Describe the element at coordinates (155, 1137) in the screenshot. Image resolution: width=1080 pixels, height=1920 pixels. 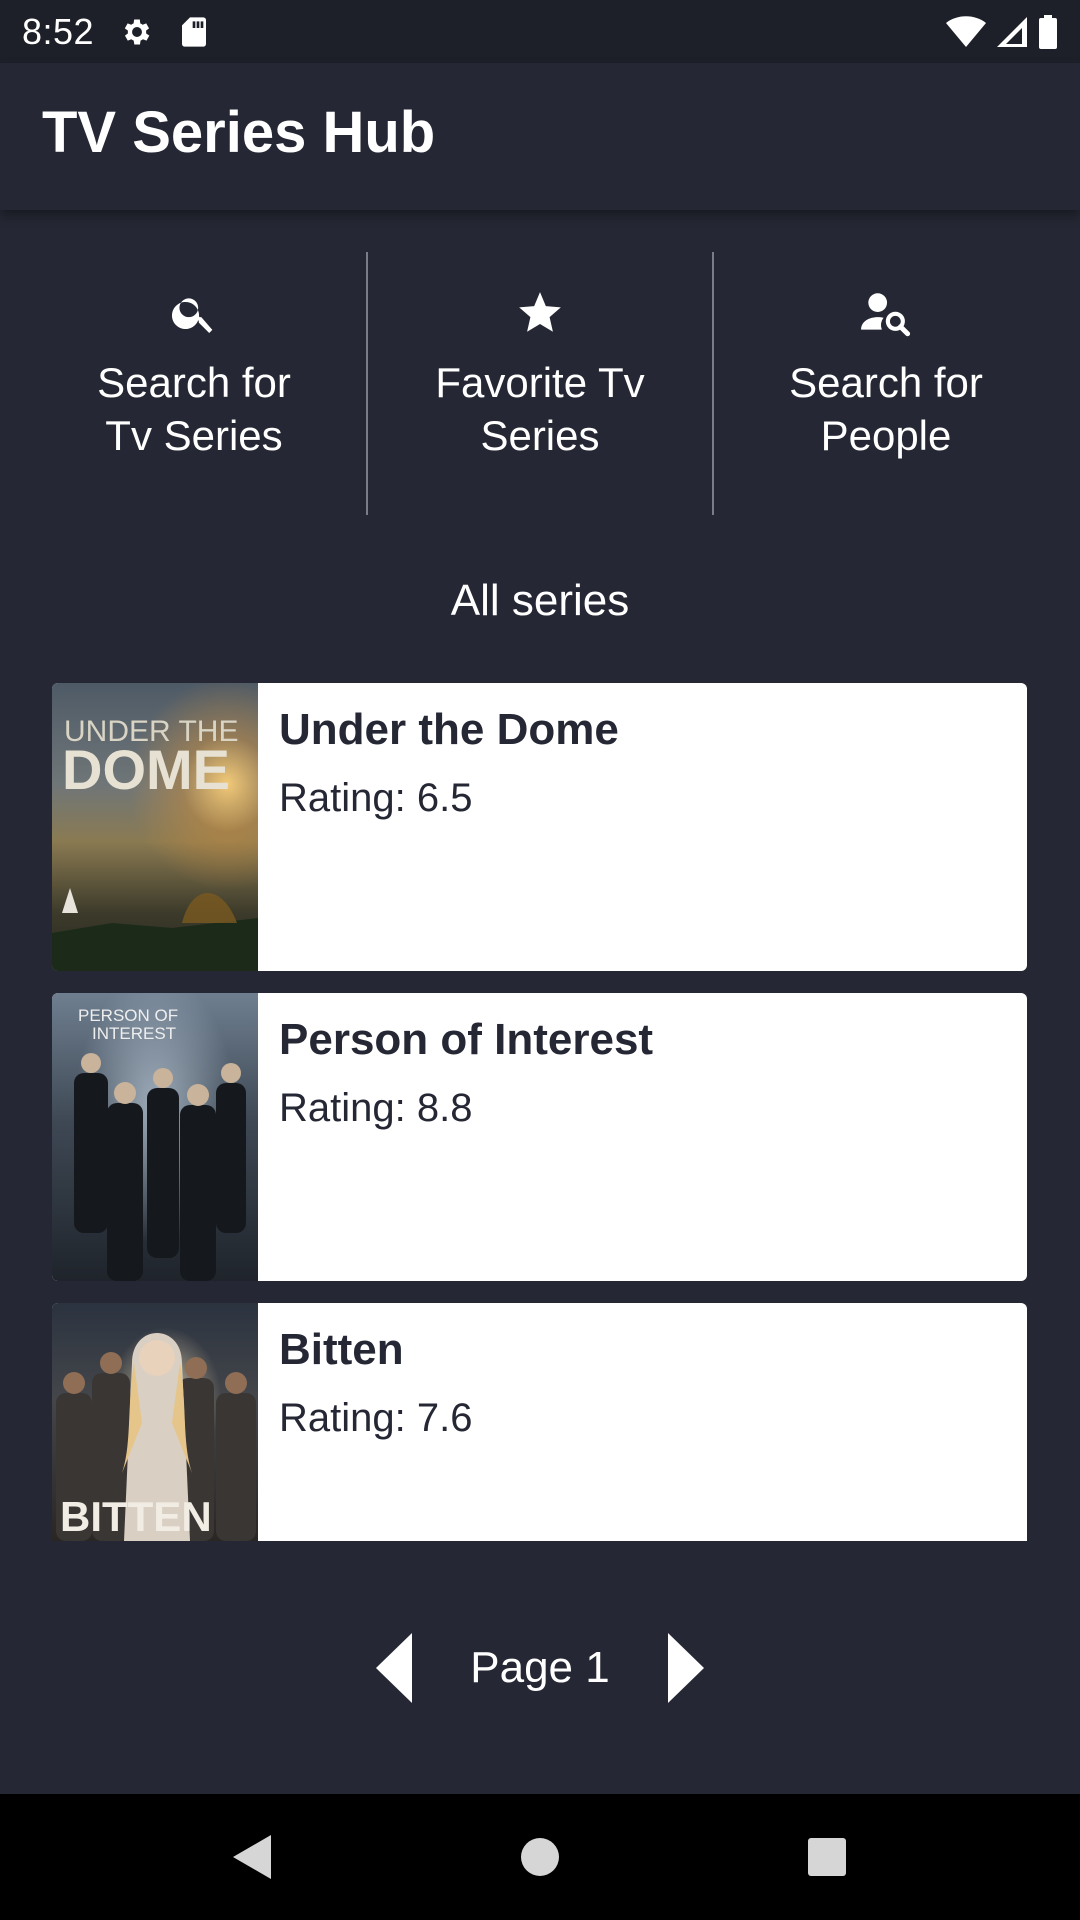
I see `poster-image: PERSON OF INTEREST` at that location.